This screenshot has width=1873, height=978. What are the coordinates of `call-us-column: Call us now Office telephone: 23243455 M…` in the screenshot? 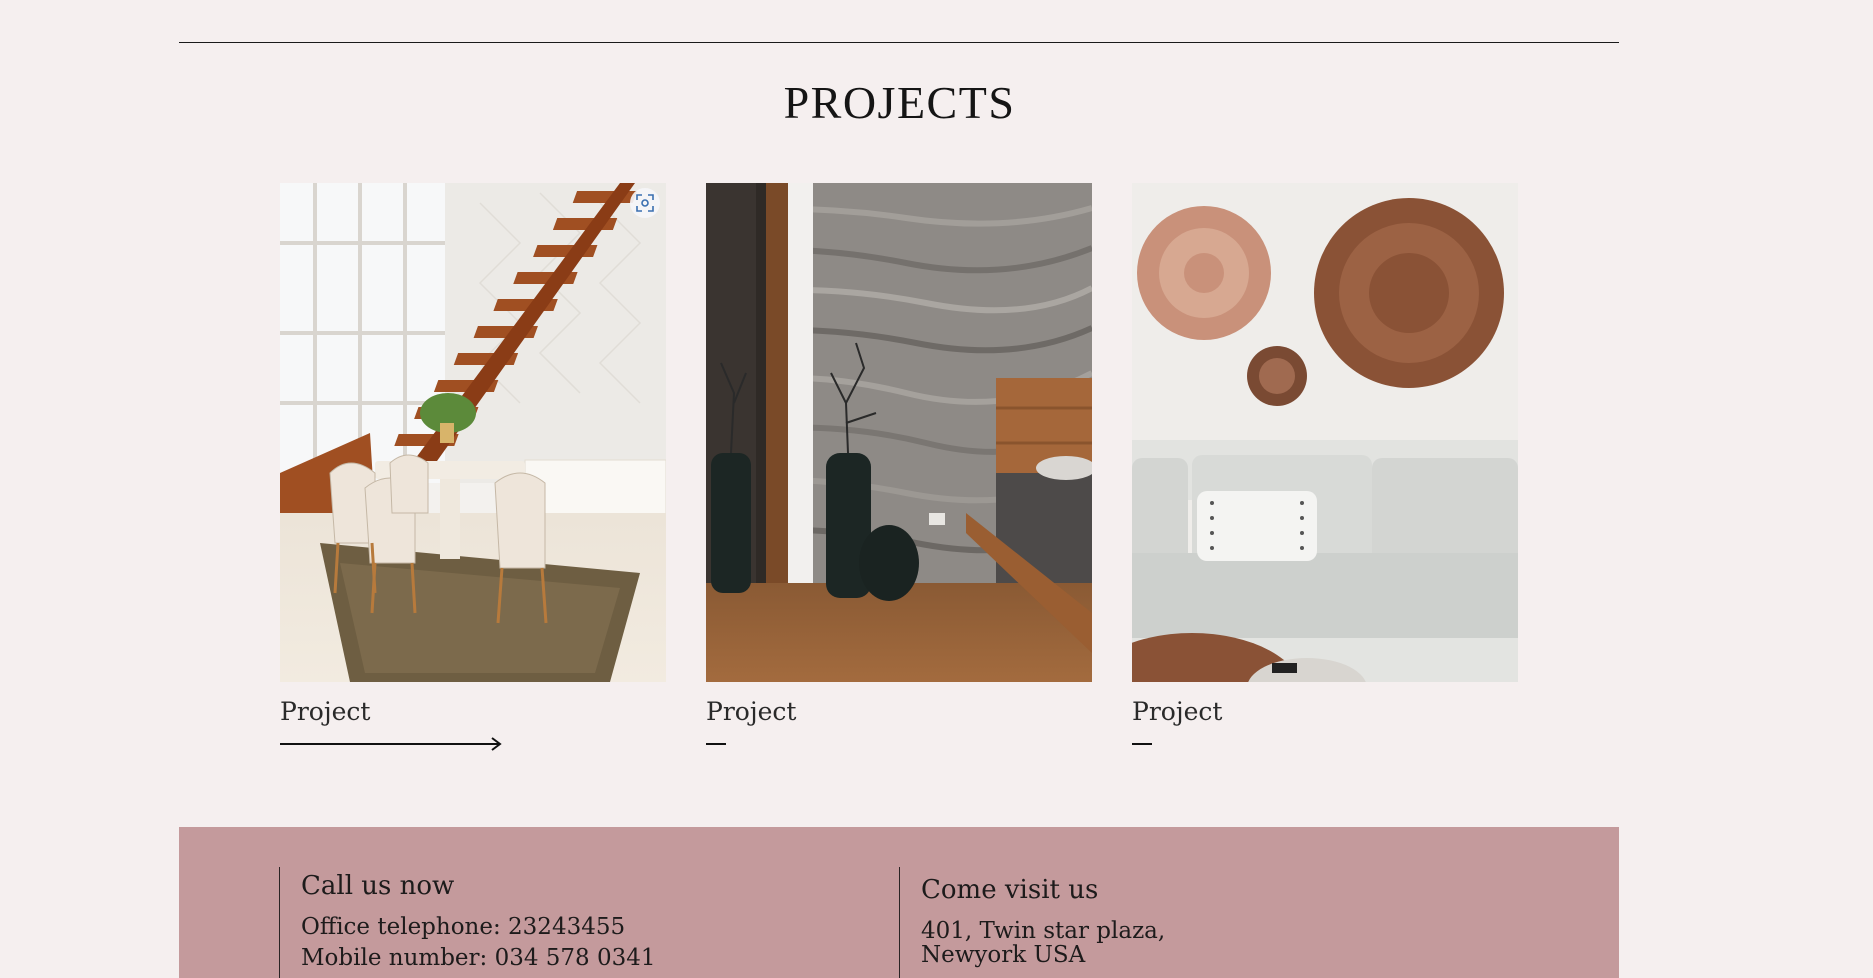 It's located at (467, 922).